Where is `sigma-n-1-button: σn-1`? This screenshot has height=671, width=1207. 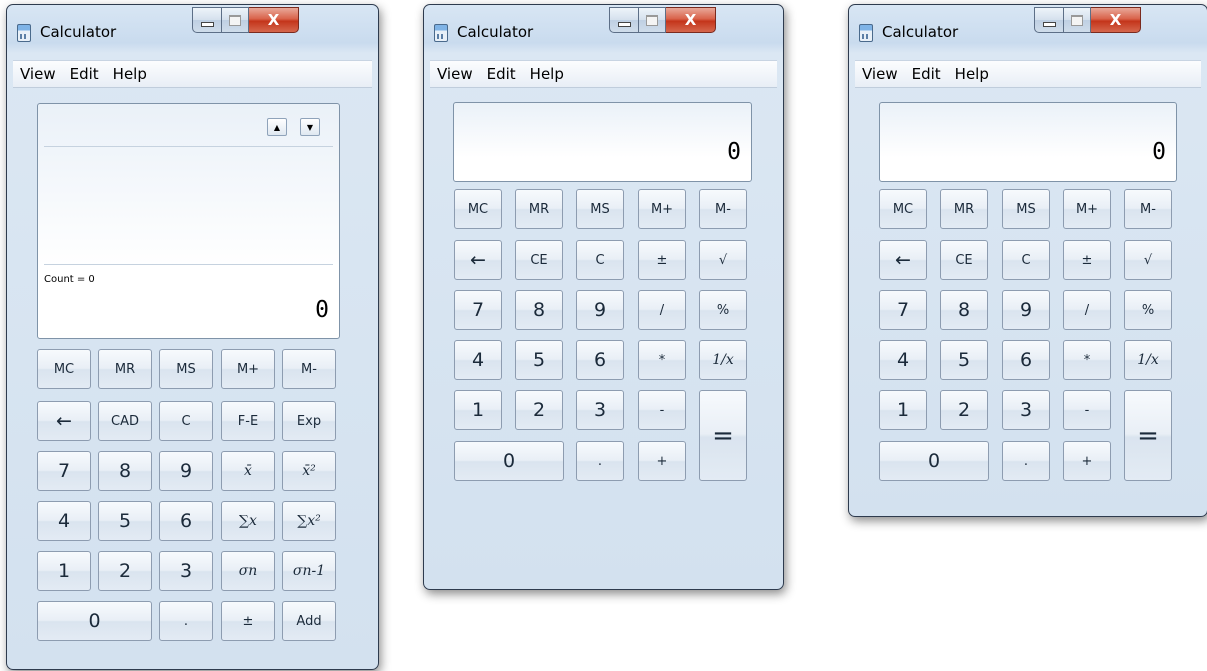 sigma-n-1-button: σn-1 is located at coordinates (309, 571).